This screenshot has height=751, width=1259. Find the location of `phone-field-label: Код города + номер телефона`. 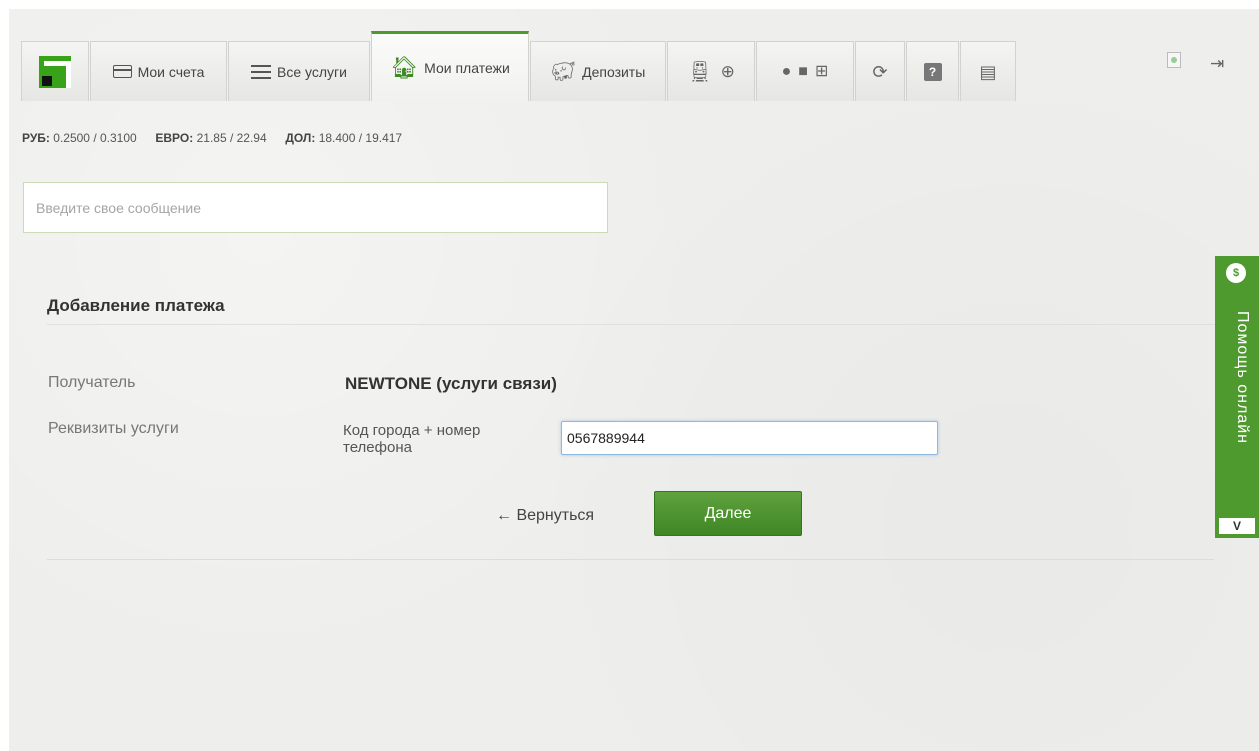

phone-field-label: Код города + номер телефона is located at coordinates (412, 439).